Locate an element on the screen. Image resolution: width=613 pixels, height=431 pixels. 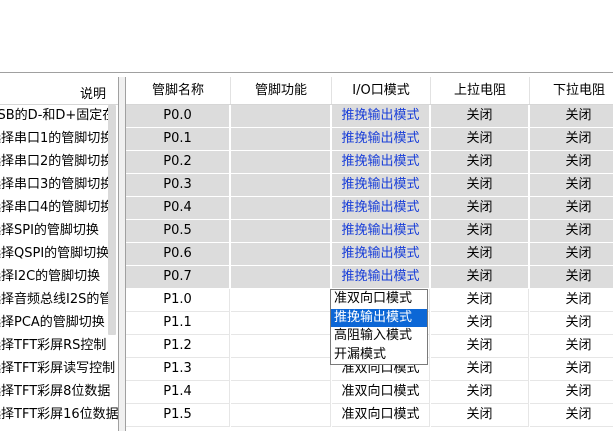
pin-name-cell: P1.4 is located at coordinates (178, 392).